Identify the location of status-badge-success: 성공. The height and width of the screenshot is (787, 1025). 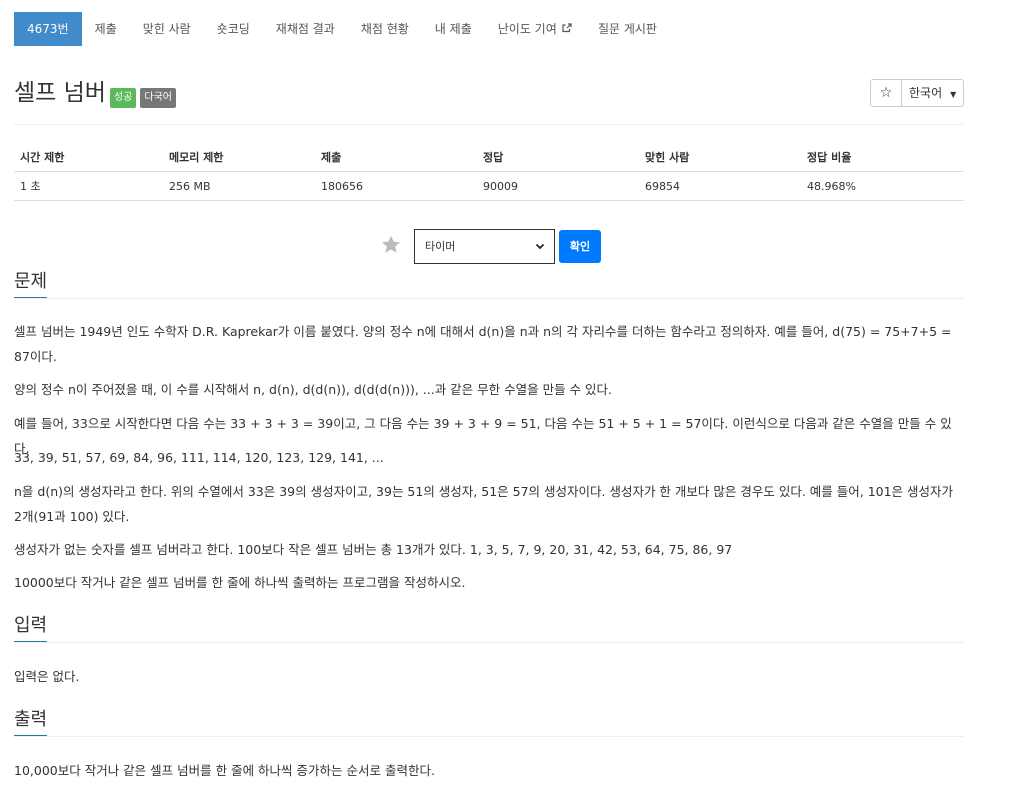
(123, 98).